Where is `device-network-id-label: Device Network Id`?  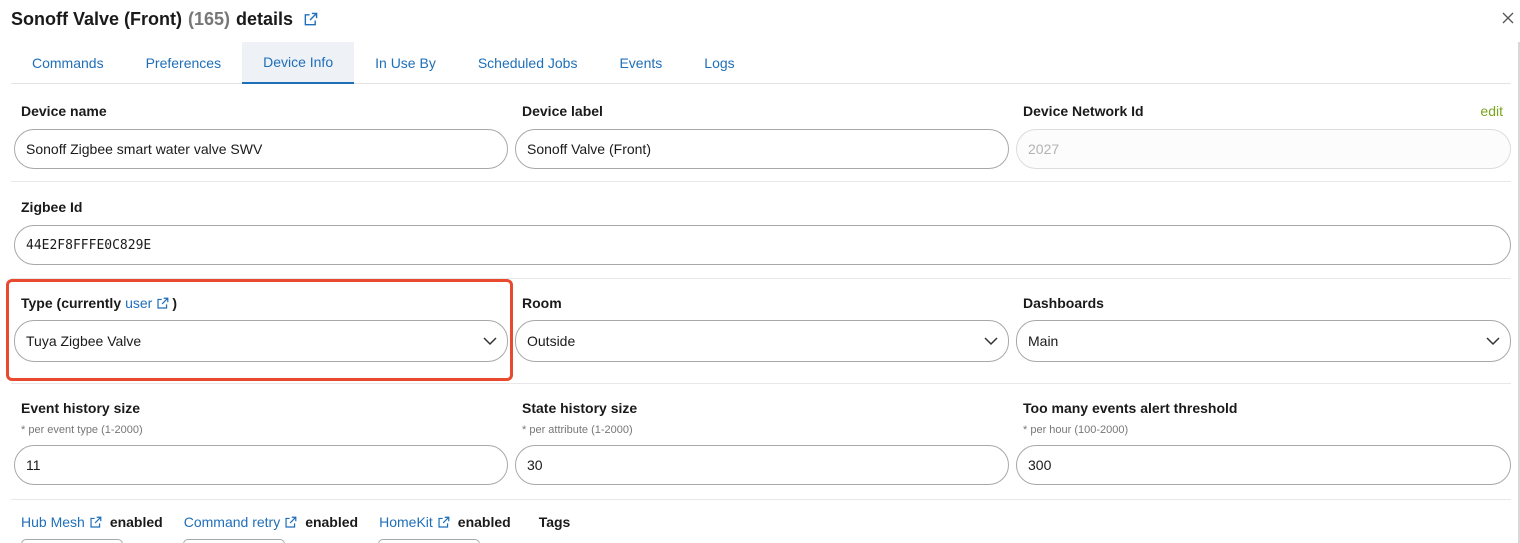
device-network-id-label: Device Network Id is located at coordinates (1083, 111).